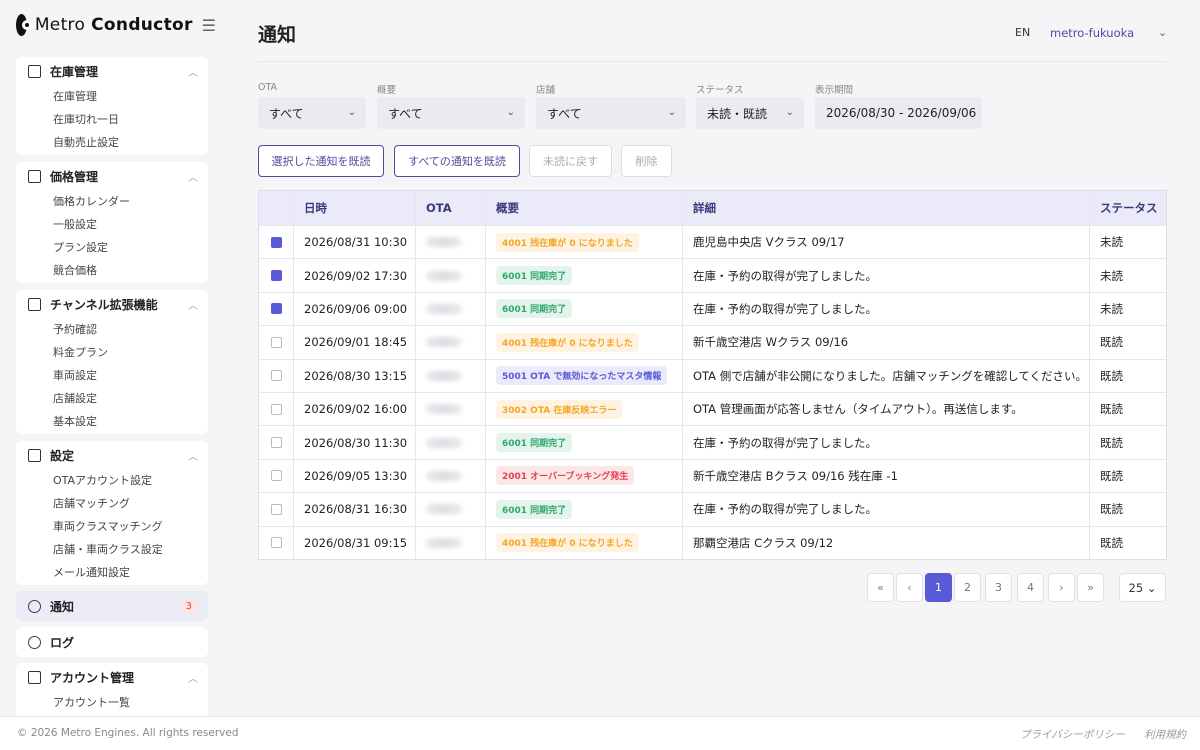 This screenshot has height=750, width=1200. What do you see at coordinates (209, 25) in the screenshot?
I see `hamburger-icon: ☰` at bounding box center [209, 25].